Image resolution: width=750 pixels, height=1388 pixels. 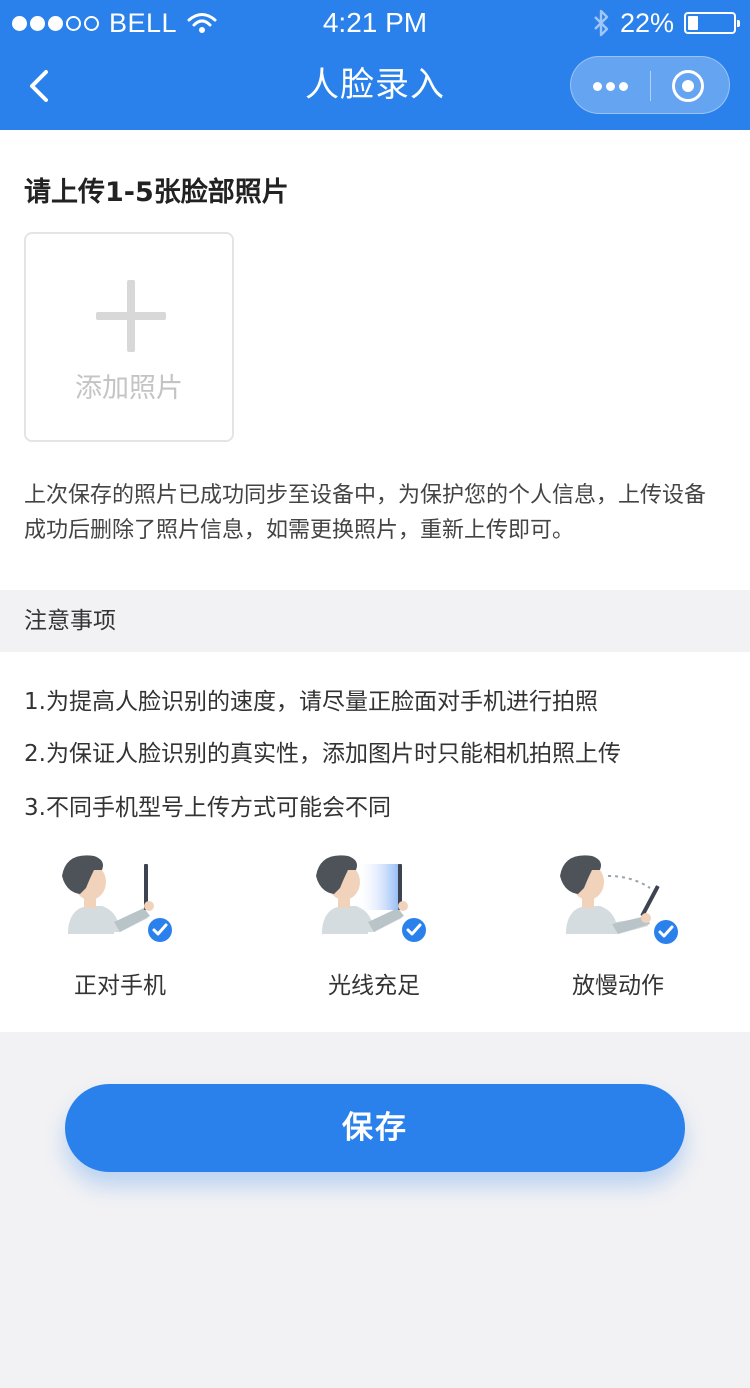 What do you see at coordinates (618, 986) in the screenshot?
I see `tip-label: 放慢动作` at bounding box center [618, 986].